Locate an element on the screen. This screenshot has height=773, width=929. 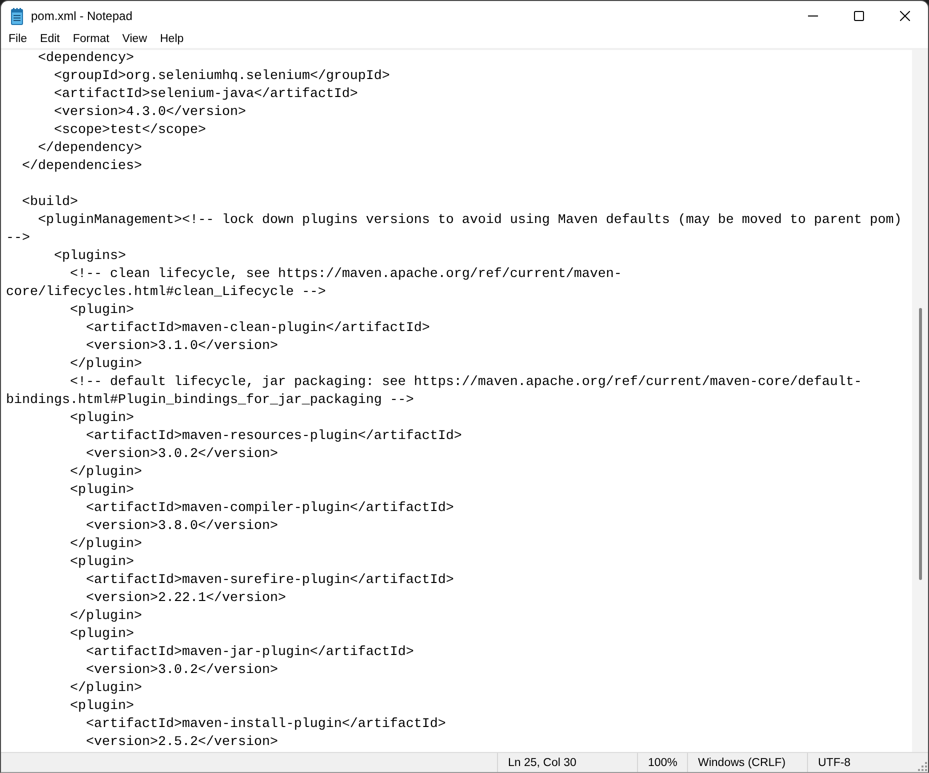
menu-item: Edit is located at coordinates (50, 39).